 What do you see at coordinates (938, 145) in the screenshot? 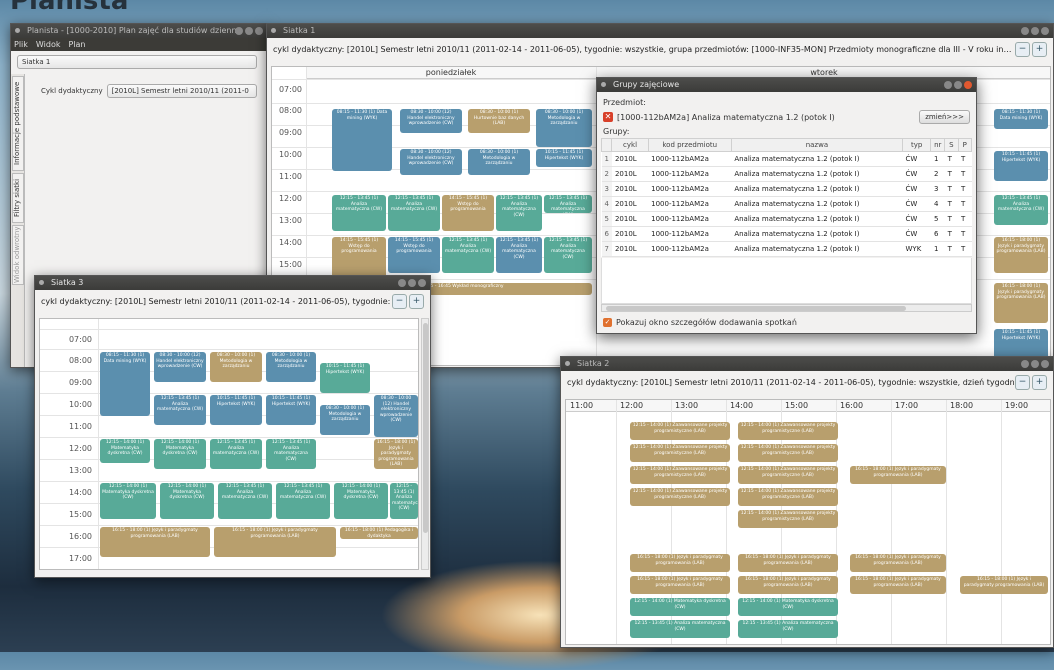
I see `col-header-nr: nr` at bounding box center [938, 145].